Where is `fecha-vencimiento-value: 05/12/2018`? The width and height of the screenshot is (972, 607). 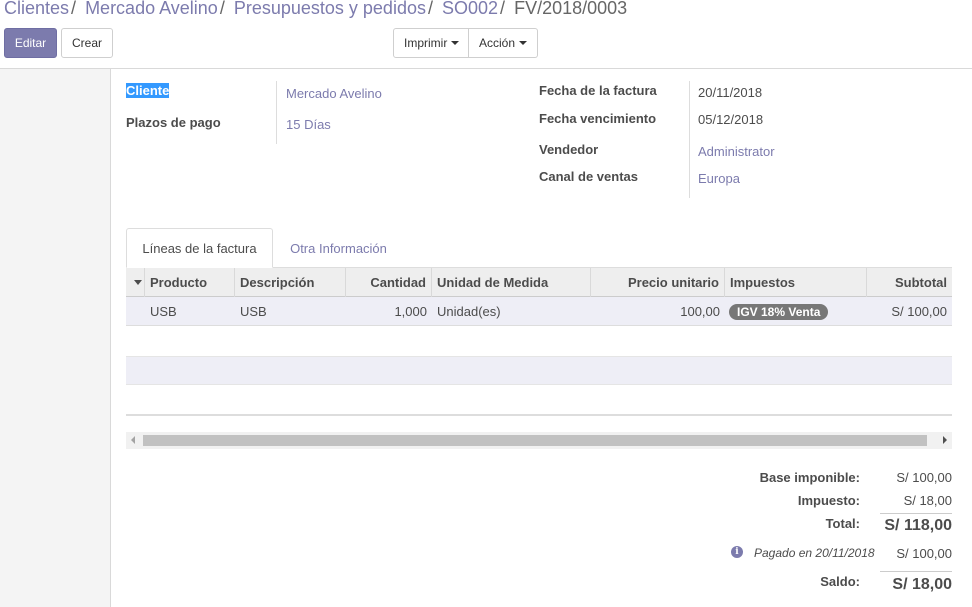
fecha-vencimiento-value: 05/12/2018 is located at coordinates (731, 119).